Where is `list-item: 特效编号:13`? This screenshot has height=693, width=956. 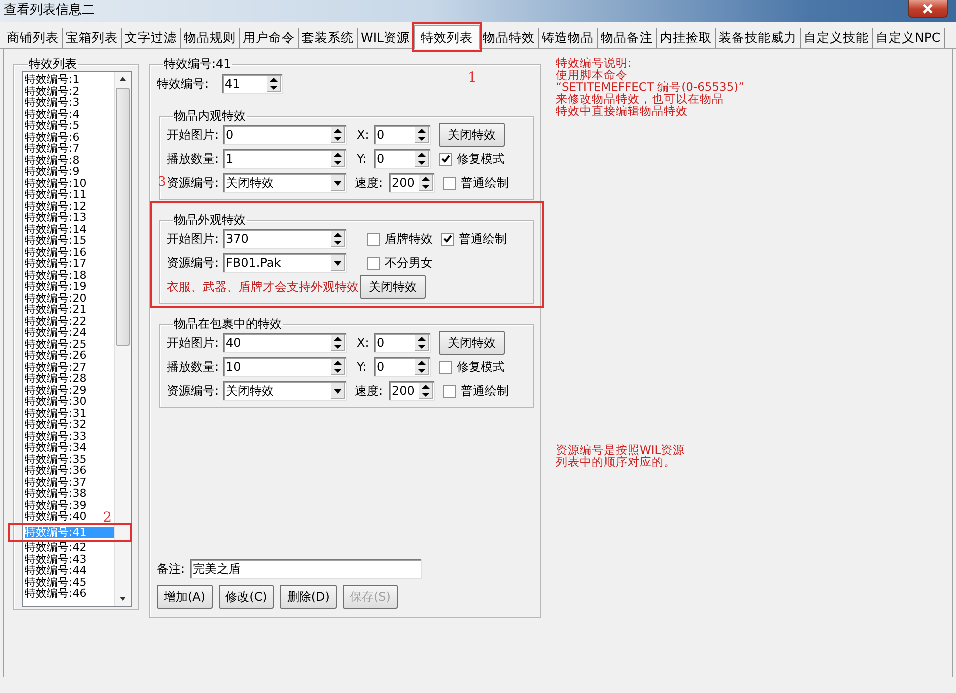
list-item: 特效编号:13 is located at coordinates (56, 218).